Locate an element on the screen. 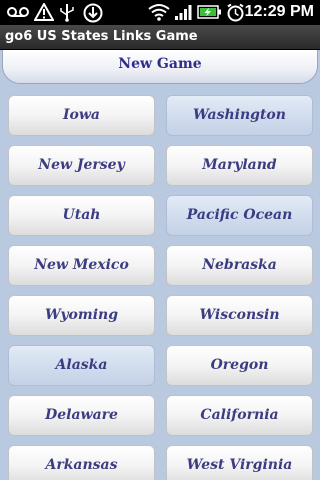 This screenshot has height=480, width=320. usb-icon is located at coordinates (67, 13).